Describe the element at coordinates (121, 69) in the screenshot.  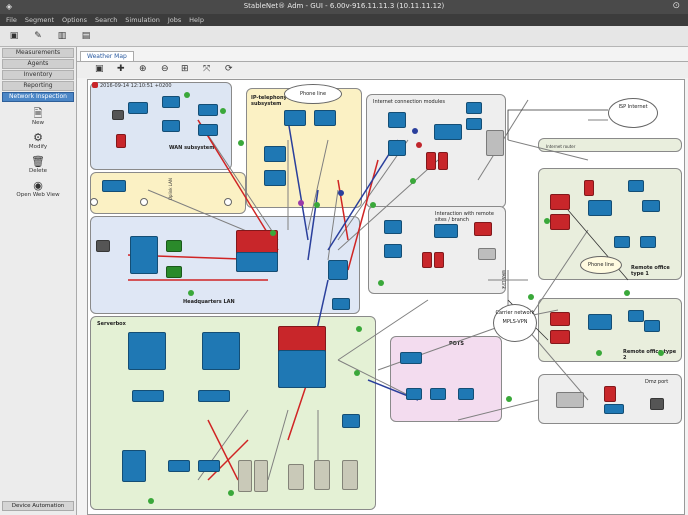
I see `add-icon: ✚` at that location.